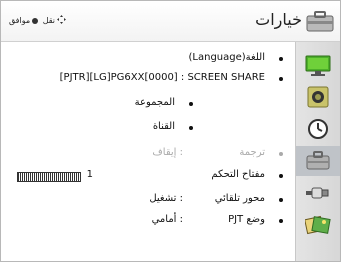 This screenshot has height=262, width=341. I want to click on toolbox-icon, so click(318, 160).